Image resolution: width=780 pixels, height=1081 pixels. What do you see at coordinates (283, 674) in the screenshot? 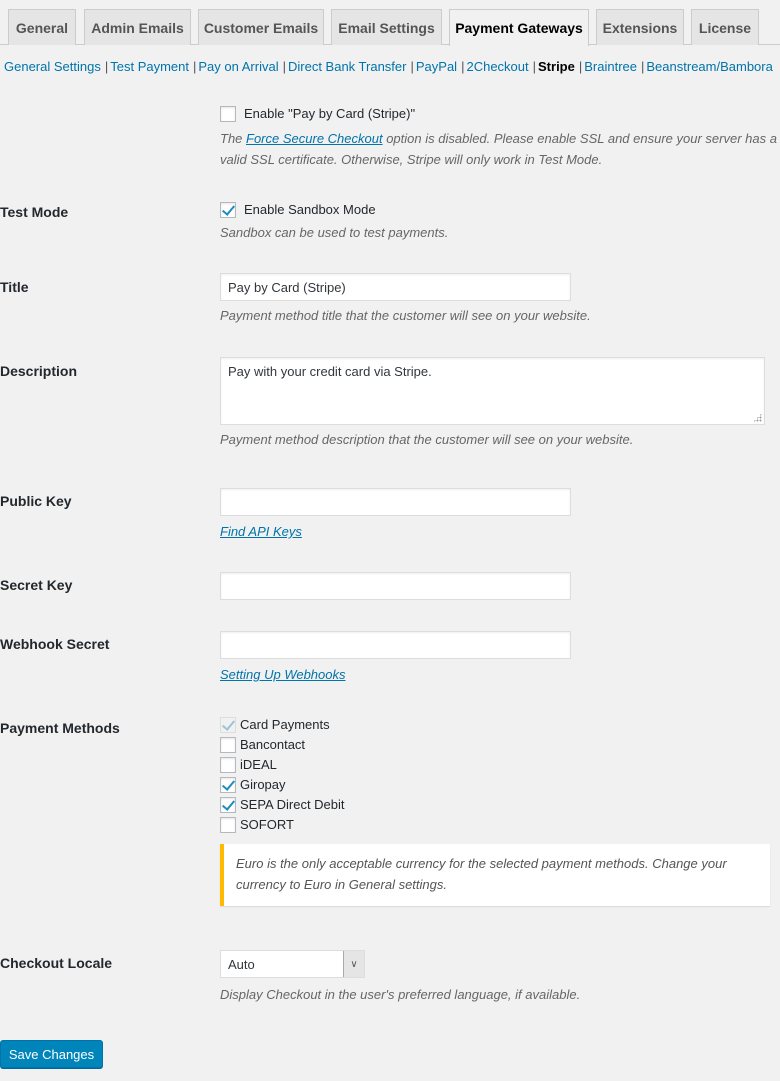
I see `setting-up-webhooks-link: Setting Up Webhooks` at bounding box center [283, 674].